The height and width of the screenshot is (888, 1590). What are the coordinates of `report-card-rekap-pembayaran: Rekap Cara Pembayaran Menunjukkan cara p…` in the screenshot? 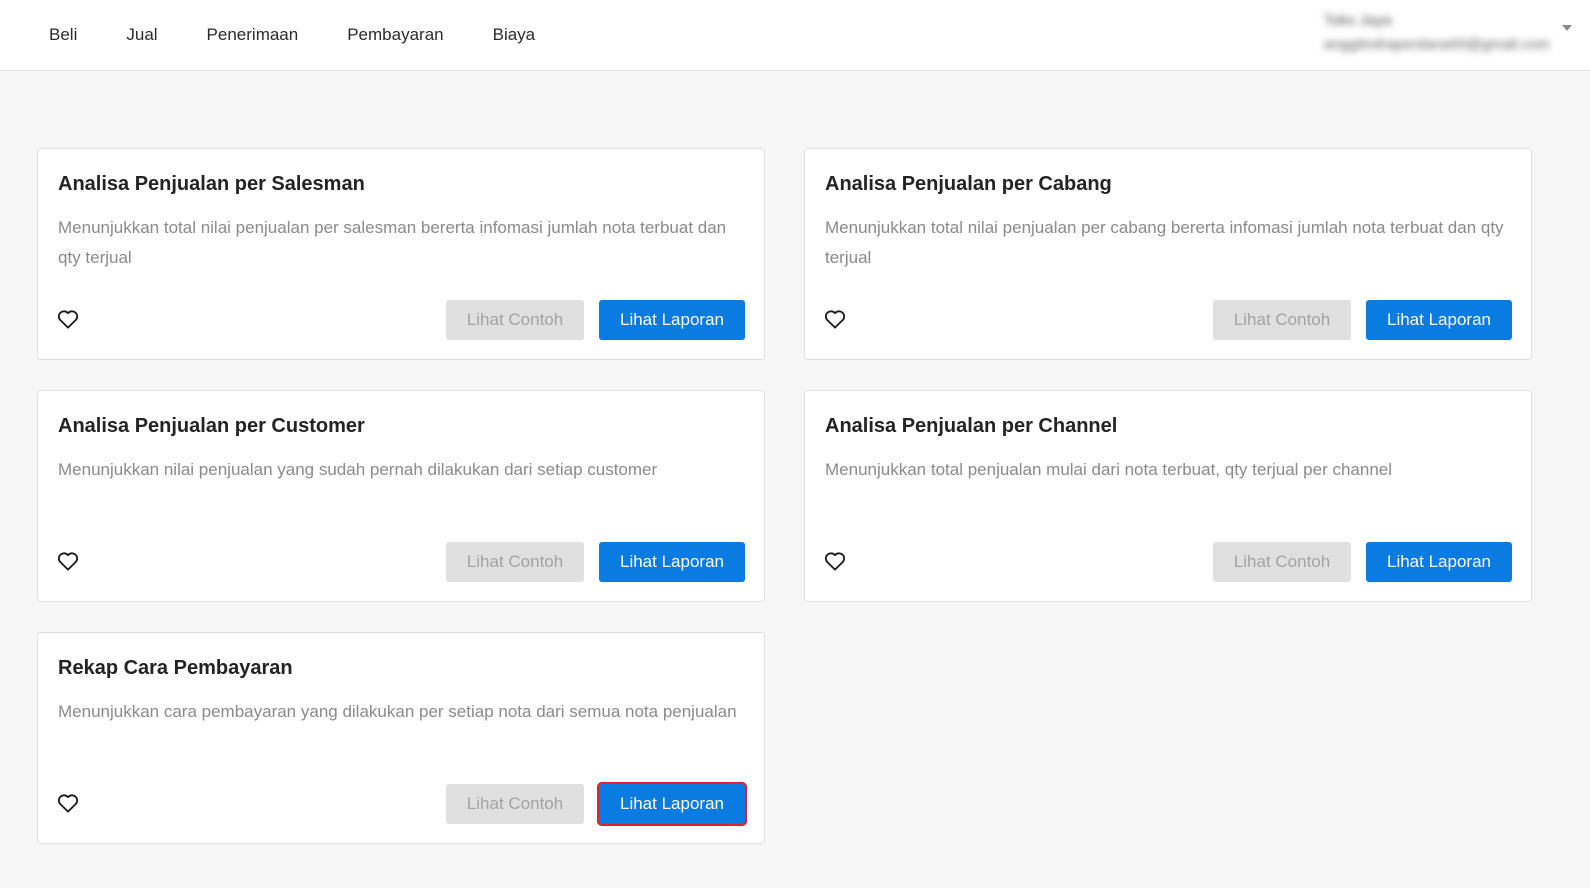 It's located at (401, 738).